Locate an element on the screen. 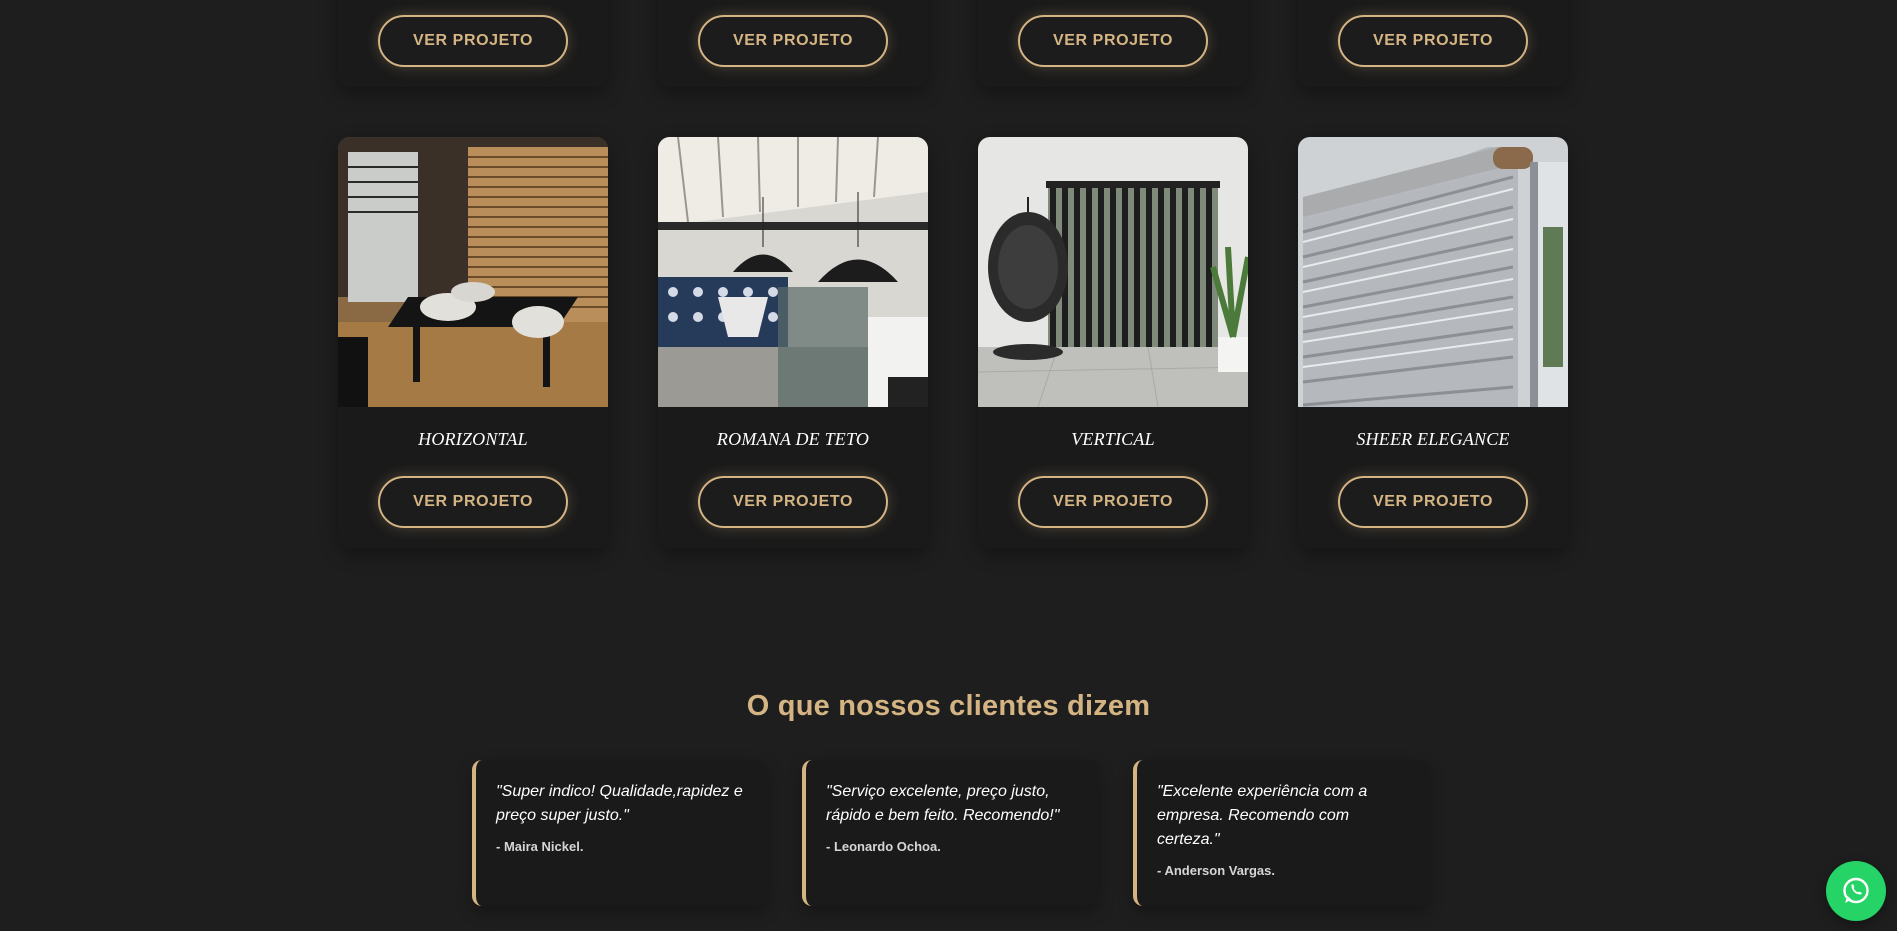 The image size is (1897, 931). project-card-sheer-elegance: SHEER ELEGANCE VER PROJETO is located at coordinates (1433, 342).